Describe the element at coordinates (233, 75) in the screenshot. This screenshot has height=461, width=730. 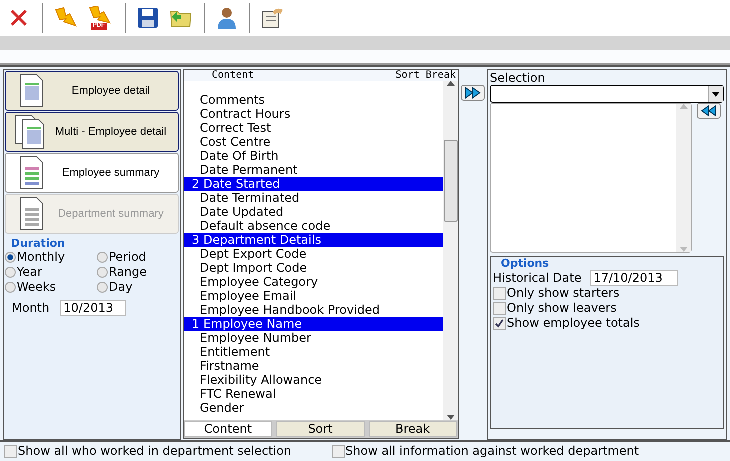
I see `column-header: Content` at that location.